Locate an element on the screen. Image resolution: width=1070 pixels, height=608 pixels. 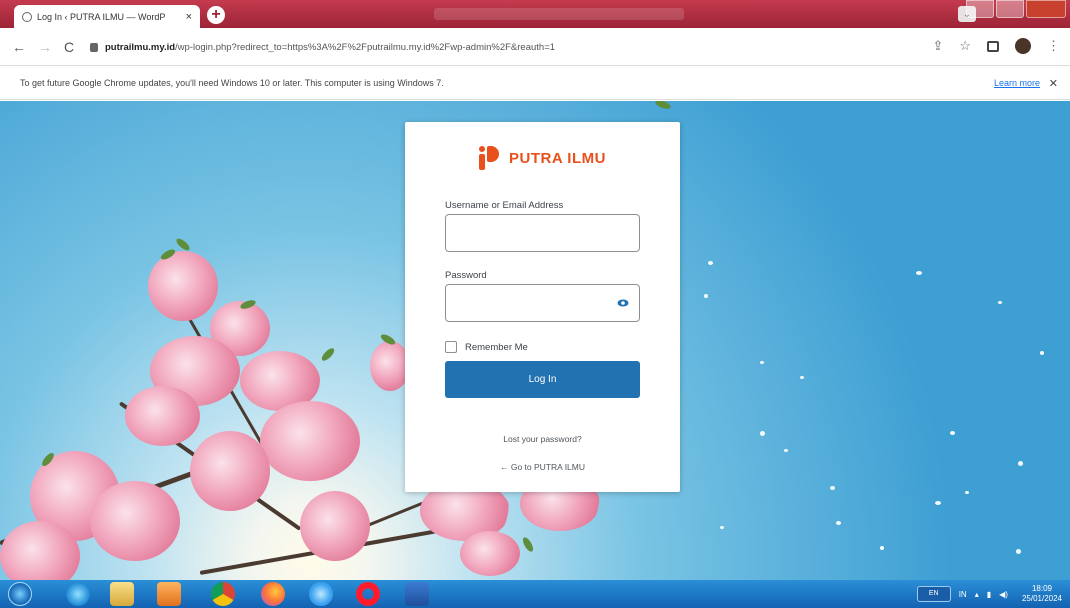
word-icon is located at coordinates (417, 594).